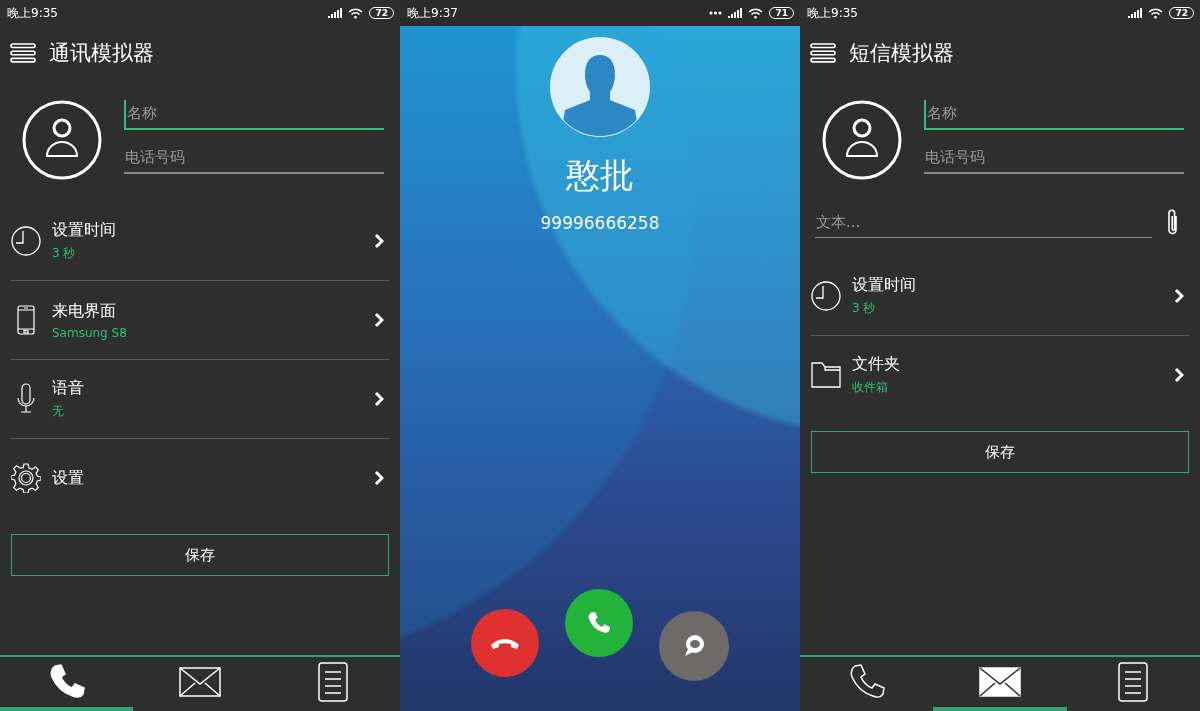 This screenshot has height=711, width=1200. I want to click on caller-name: 憨批, so click(600, 175).